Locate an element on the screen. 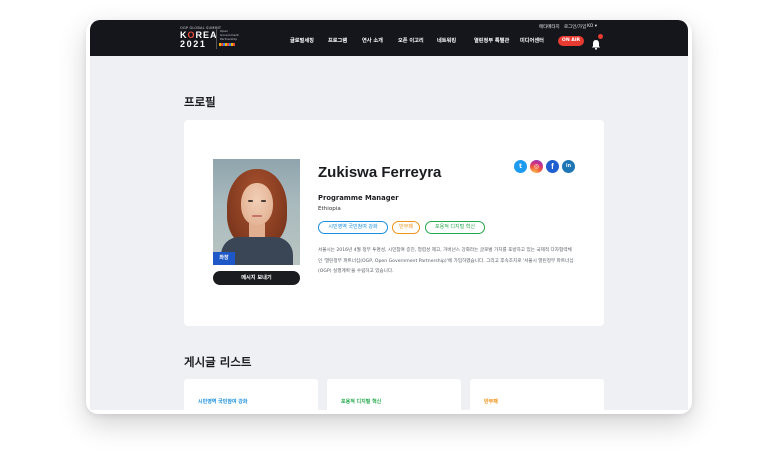  post-category: 포용적 디지털 혁신 is located at coordinates (361, 402).